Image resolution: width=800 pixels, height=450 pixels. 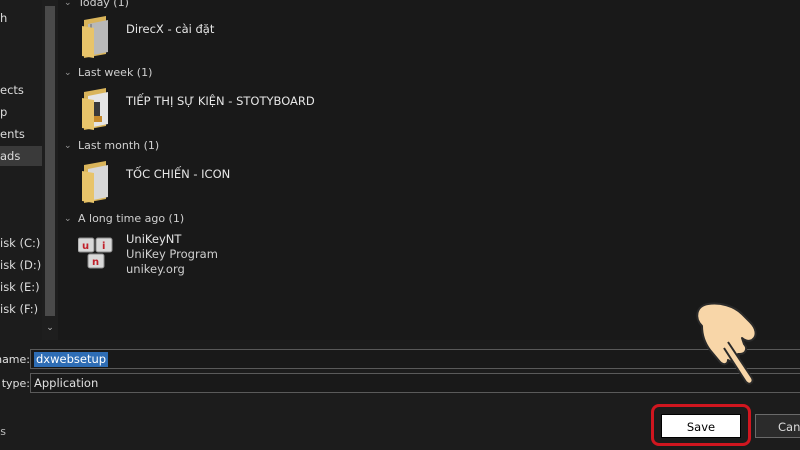 What do you see at coordinates (15, 383) in the screenshot?
I see `filetype-label: type:` at bounding box center [15, 383].